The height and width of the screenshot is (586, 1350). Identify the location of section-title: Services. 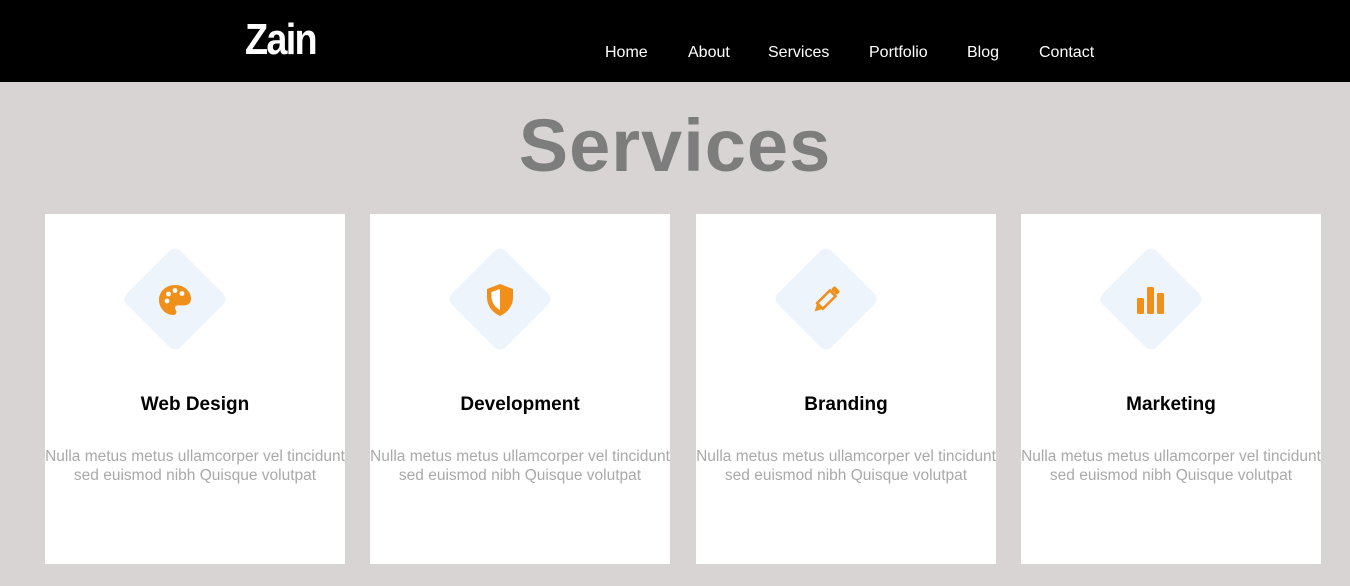
(675, 145).